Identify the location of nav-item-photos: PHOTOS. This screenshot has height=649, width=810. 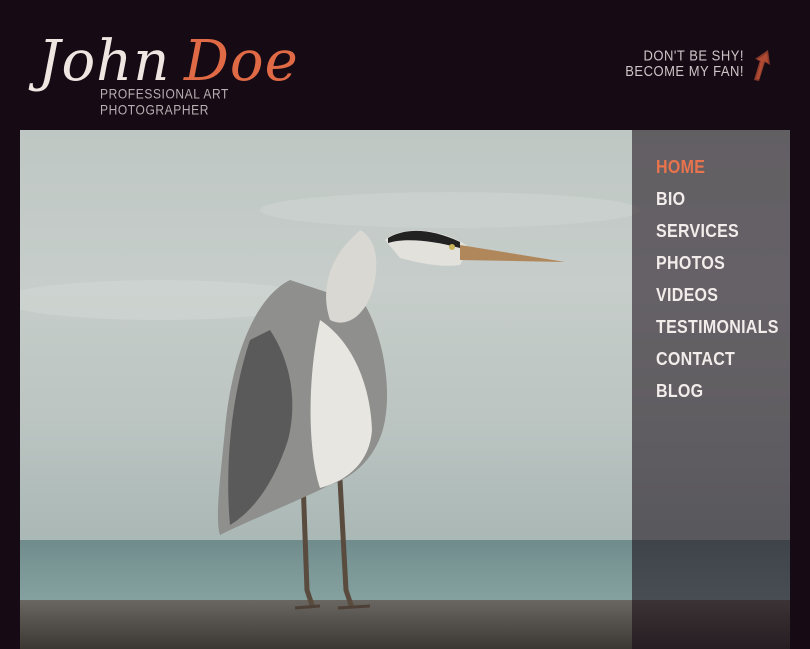
(690, 264).